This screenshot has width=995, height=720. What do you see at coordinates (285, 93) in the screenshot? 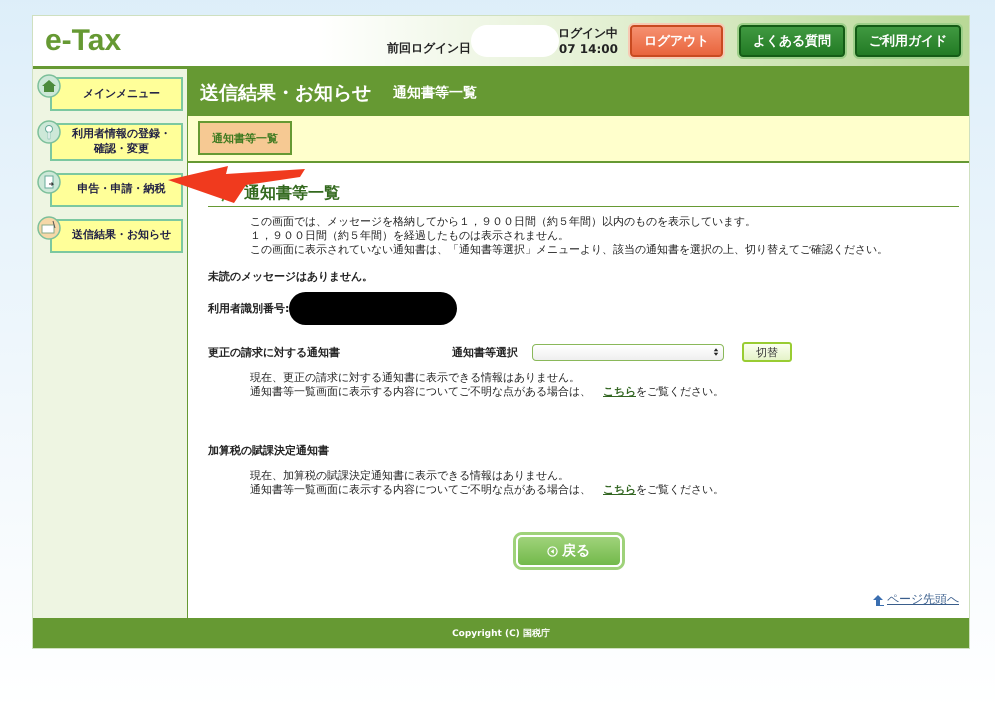
I see `page-title: 送信結果・お知らせ` at bounding box center [285, 93].